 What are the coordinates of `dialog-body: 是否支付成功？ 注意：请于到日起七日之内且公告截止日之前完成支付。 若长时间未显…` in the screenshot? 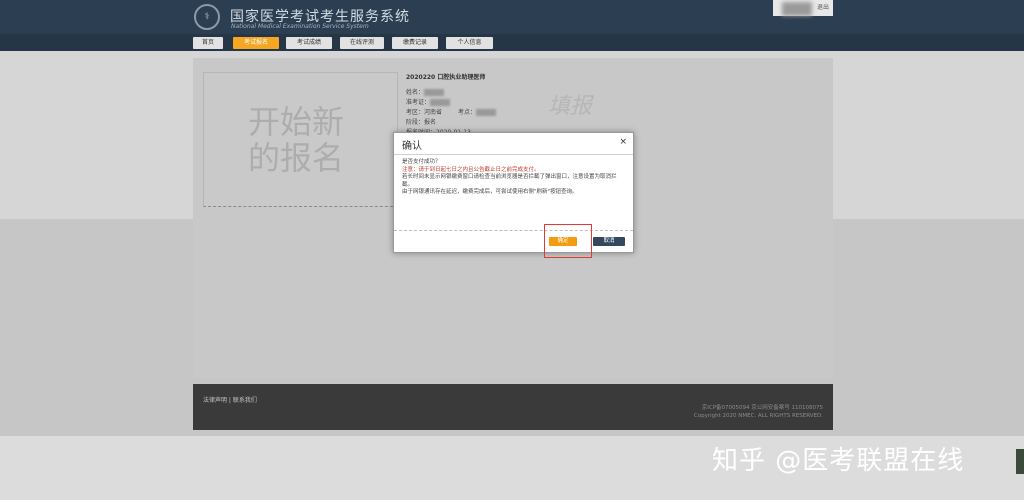 It's located at (514, 178).